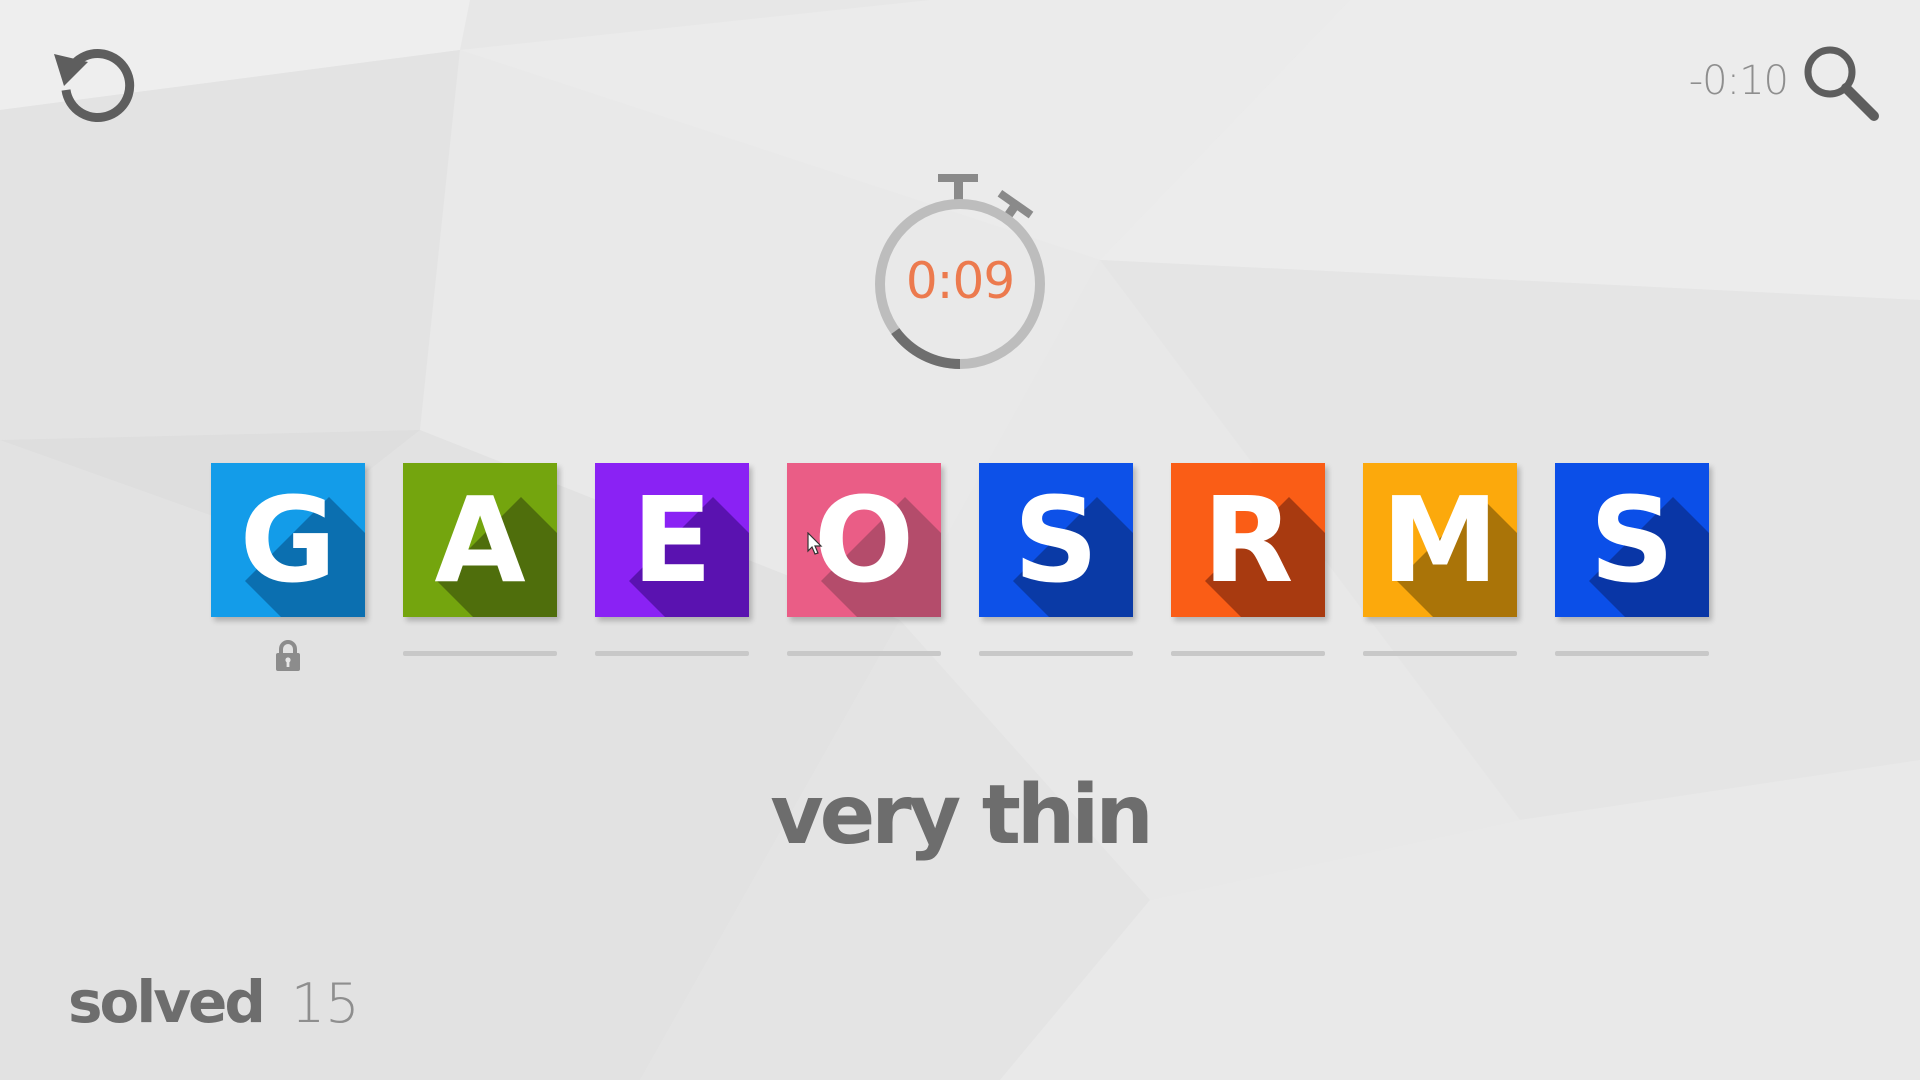 Image resolution: width=1920 pixels, height=1080 pixels. What do you see at coordinates (962, 815) in the screenshot?
I see `clue-text: very thin` at bounding box center [962, 815].